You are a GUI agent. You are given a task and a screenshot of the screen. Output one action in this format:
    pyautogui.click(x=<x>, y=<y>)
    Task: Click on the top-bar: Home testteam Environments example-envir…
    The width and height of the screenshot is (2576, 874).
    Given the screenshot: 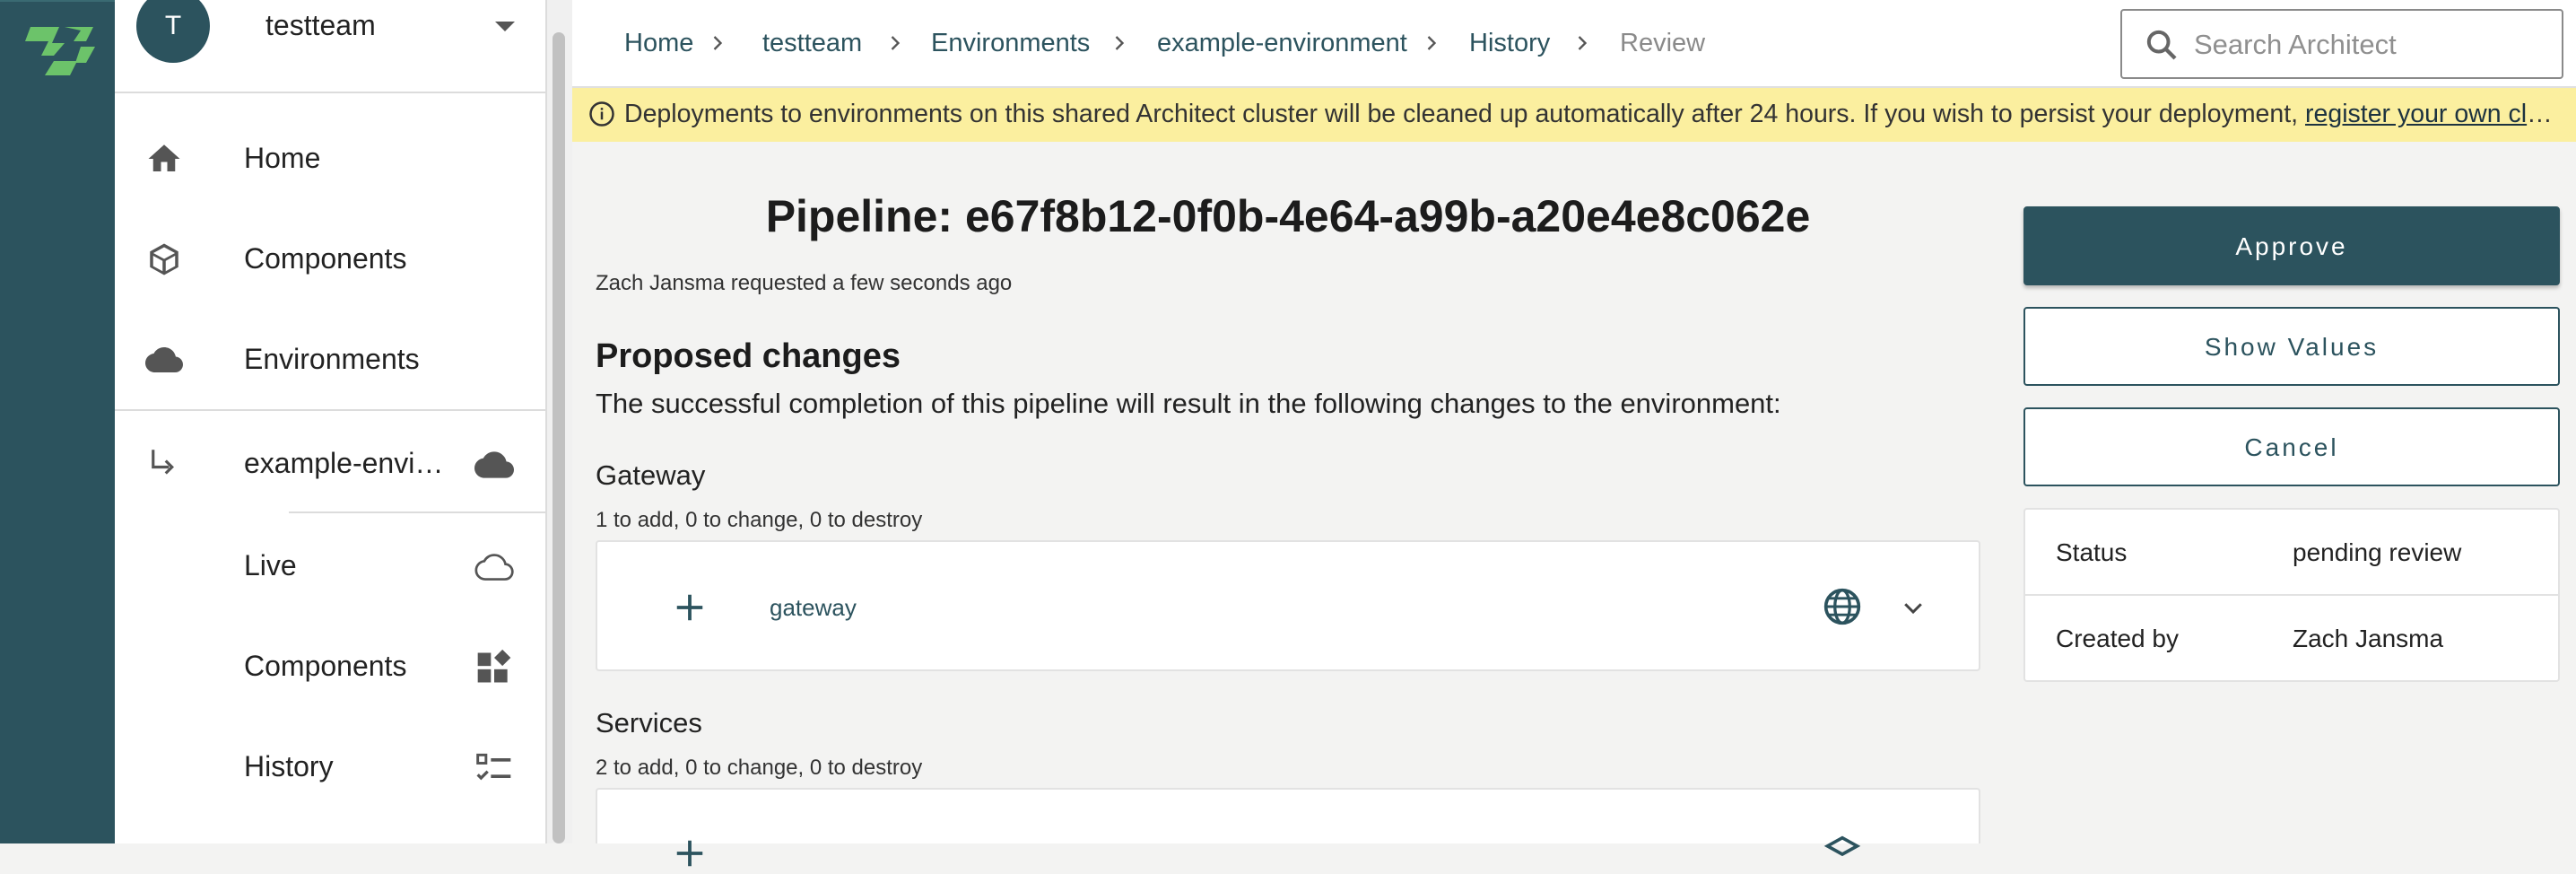 What is the action you would take?
    pyautogui.click(x=1574, y=44)
    